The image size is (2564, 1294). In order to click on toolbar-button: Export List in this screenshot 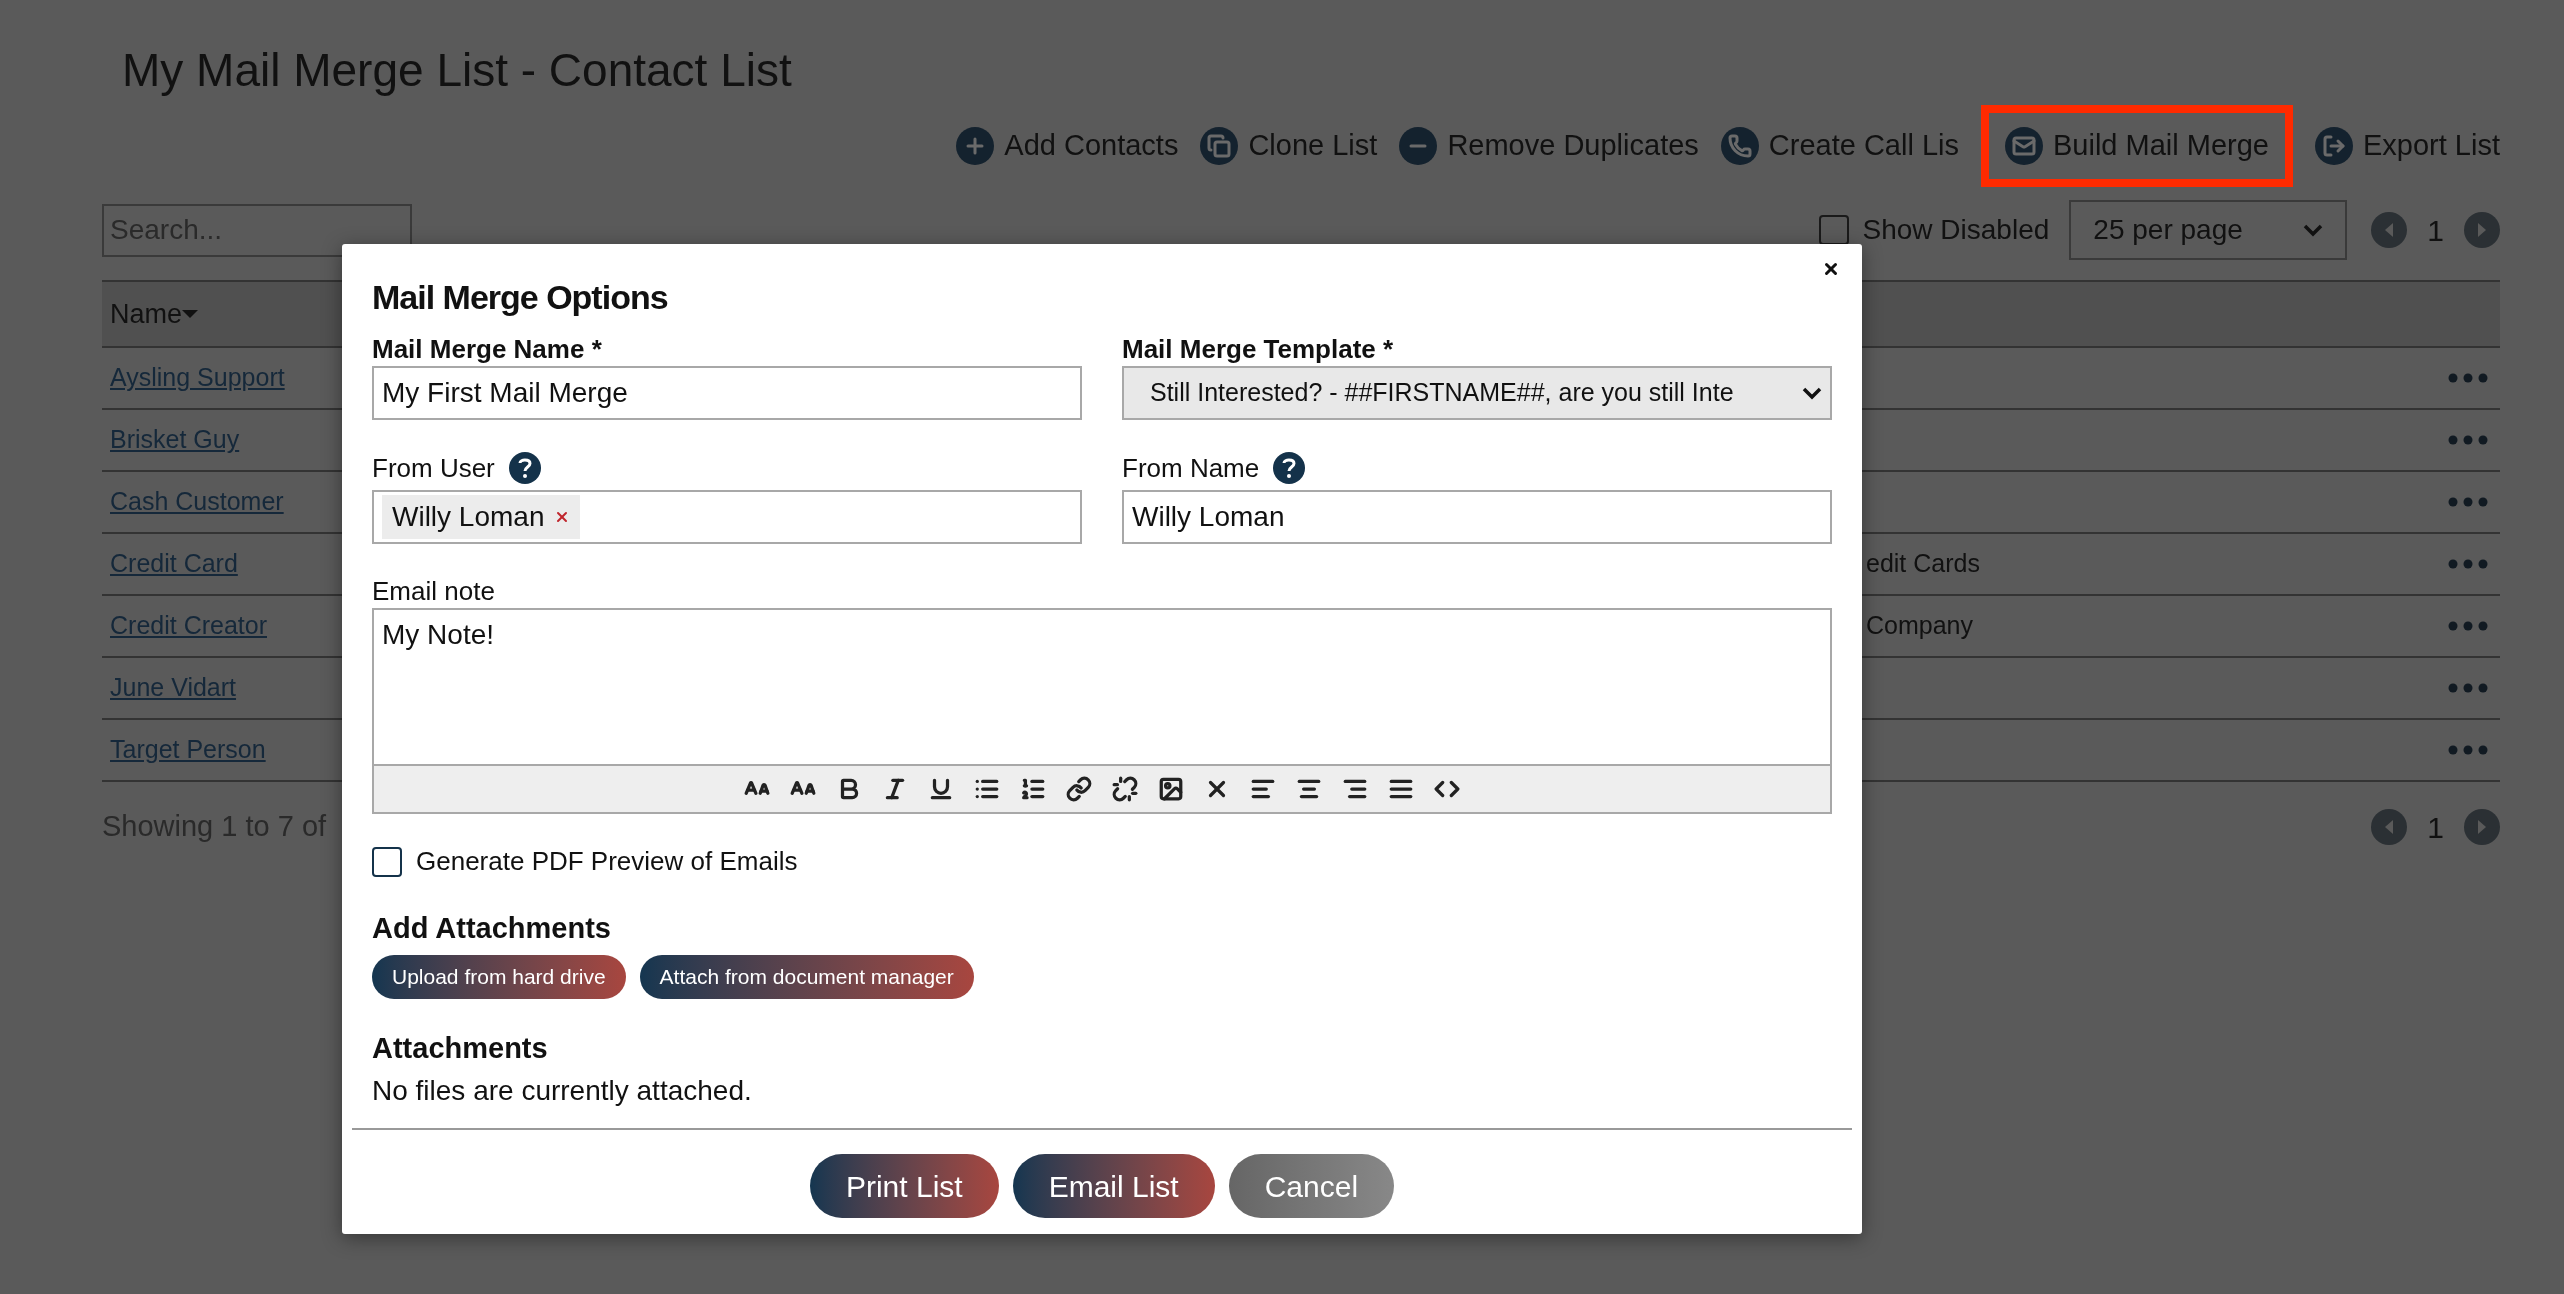, I will do `click(2407, 146)`.